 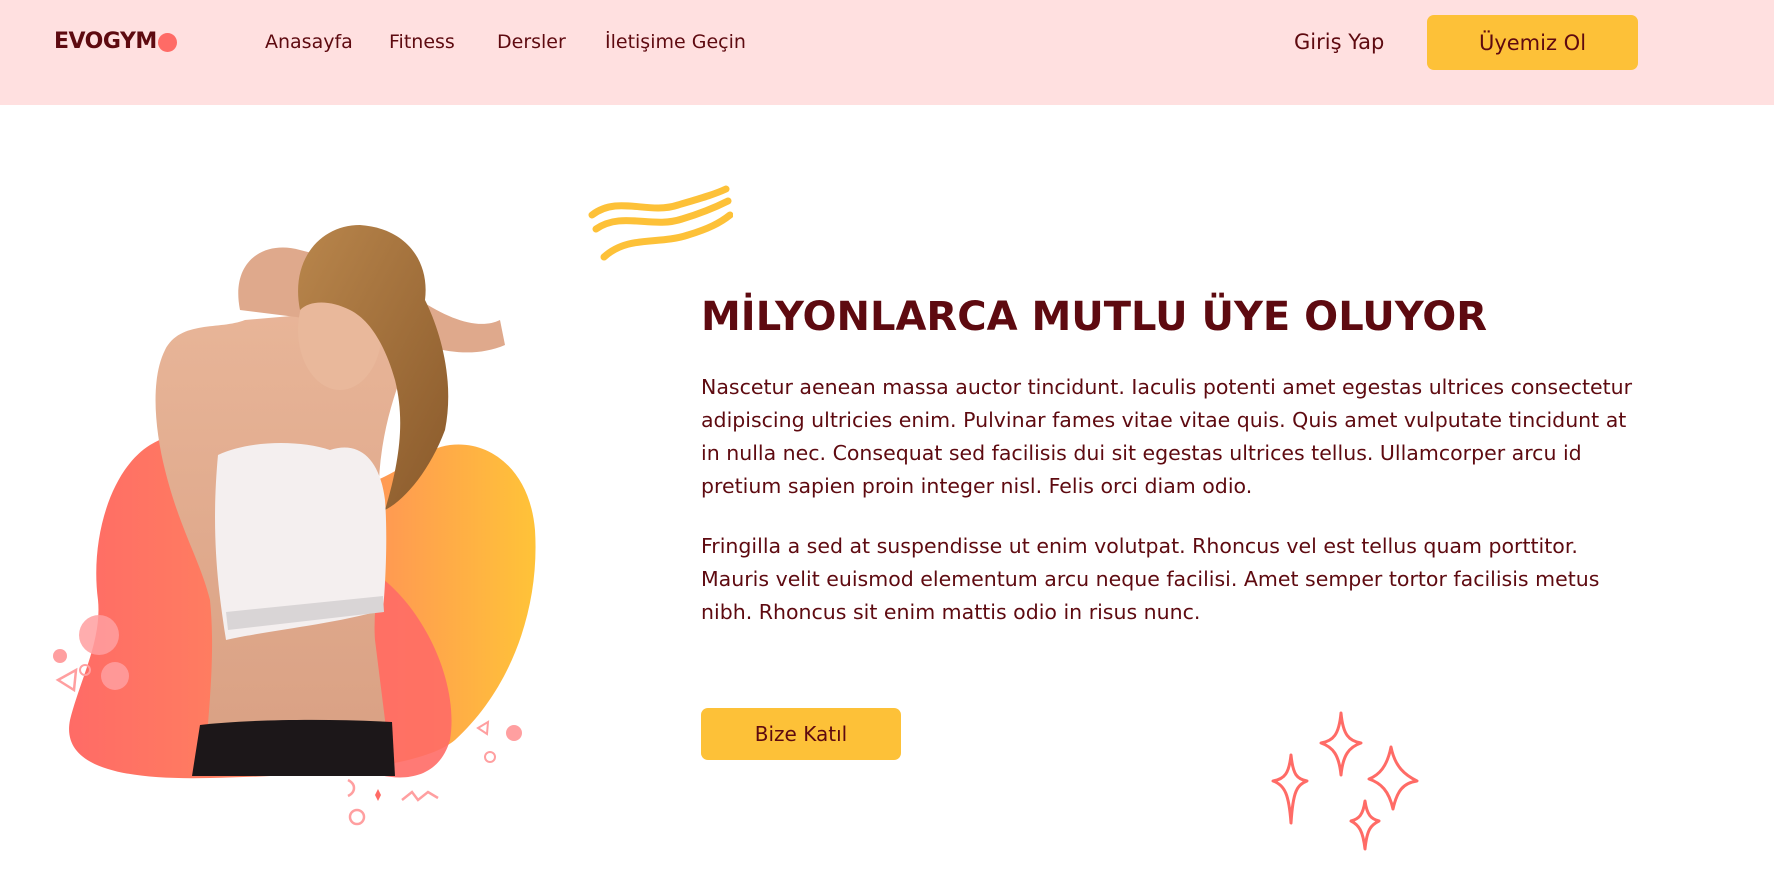 What do you see at coordinates (1094, 317) in the screenshot?
I see `hero-title: MİLYONLARCA MUTLU ÜYE OLUYOR` at bounding box center [1094, 317].